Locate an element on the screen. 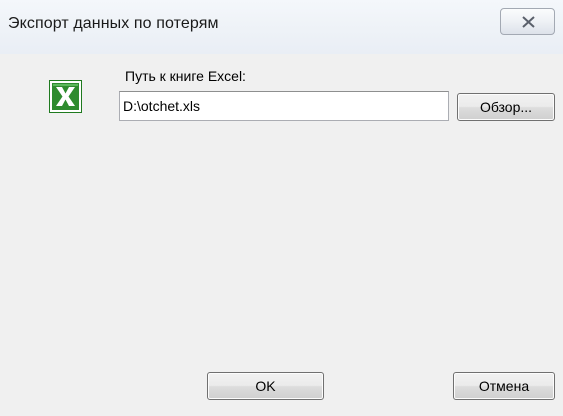 Image resolution: width=563 pixels, height=416 pixels. close-button is located at coordinates (527, 21).